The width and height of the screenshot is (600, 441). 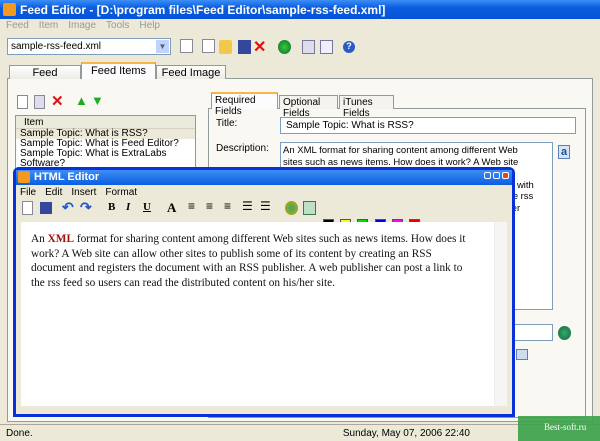 I want to click on arrow-up-icon: ▲, so click(x=81, y=100).